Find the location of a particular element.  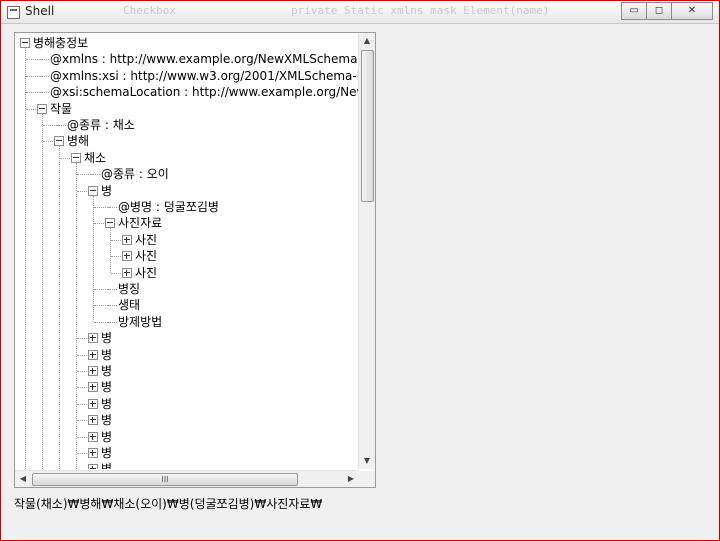

tree-node: @종류 : 오이 is located at coordinates (187, 174).